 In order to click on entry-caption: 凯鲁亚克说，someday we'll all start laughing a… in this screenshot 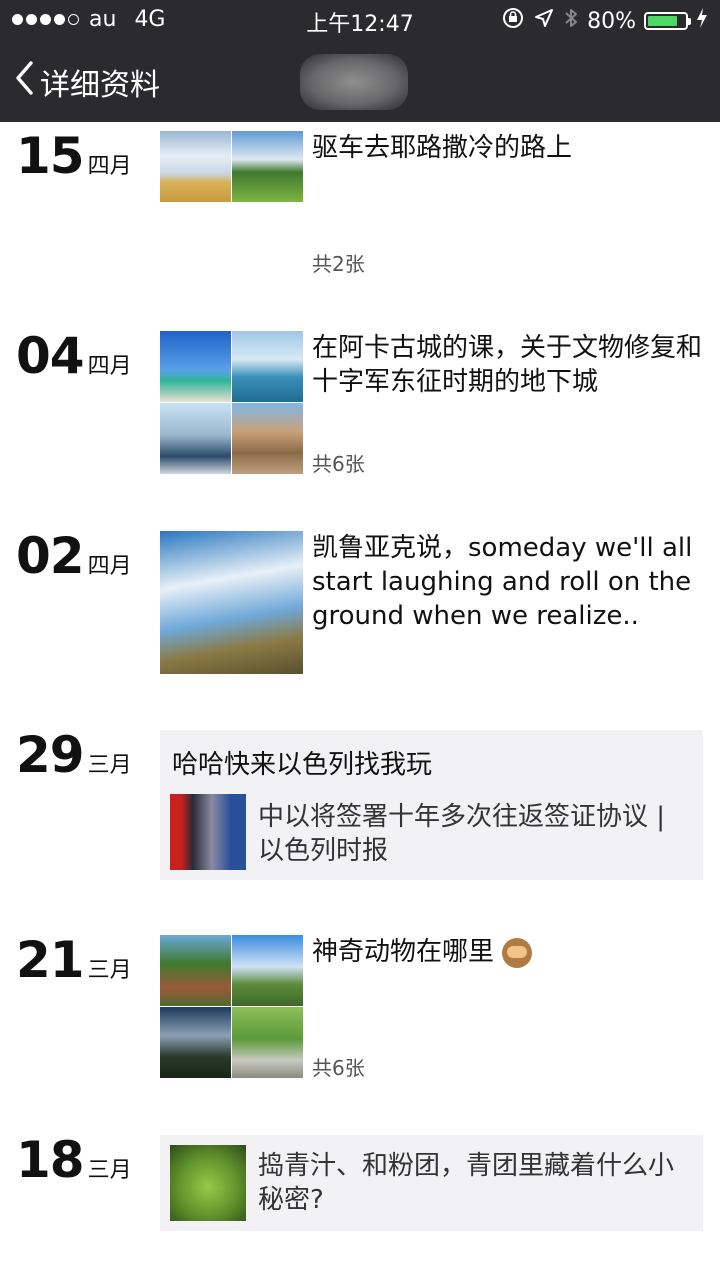, I will do `click(502, 582)`.